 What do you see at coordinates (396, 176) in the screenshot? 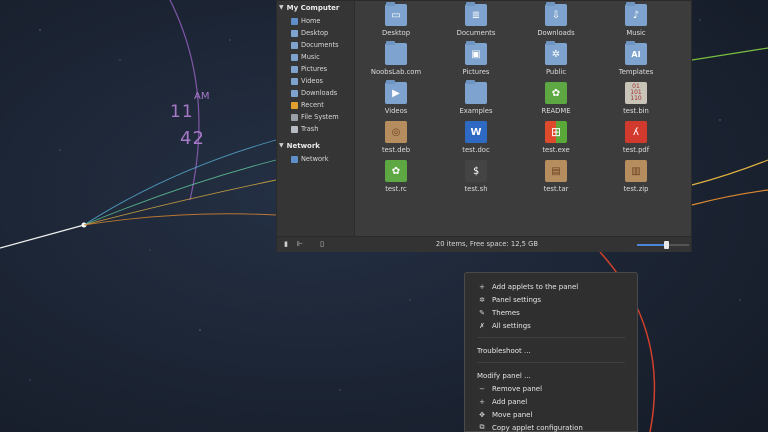
I see `file-item-test-rc: ✿ test.rc` at bounding box center [396, 176].